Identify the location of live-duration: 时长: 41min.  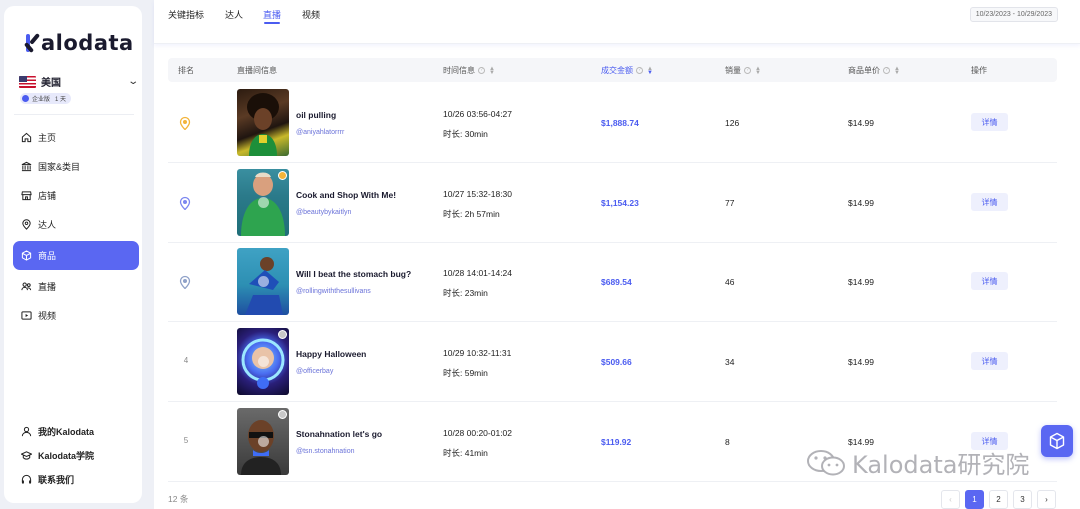
(465, 453).